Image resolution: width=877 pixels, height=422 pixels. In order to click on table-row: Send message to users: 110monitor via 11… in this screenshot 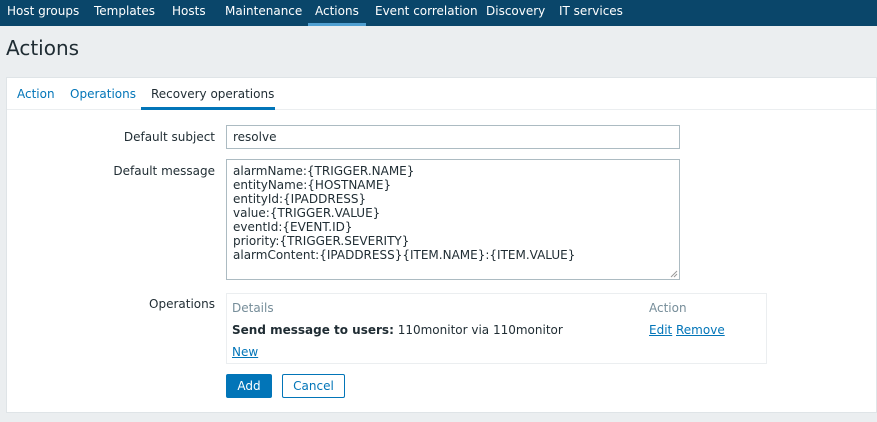, I will do `click(397, 330)`.